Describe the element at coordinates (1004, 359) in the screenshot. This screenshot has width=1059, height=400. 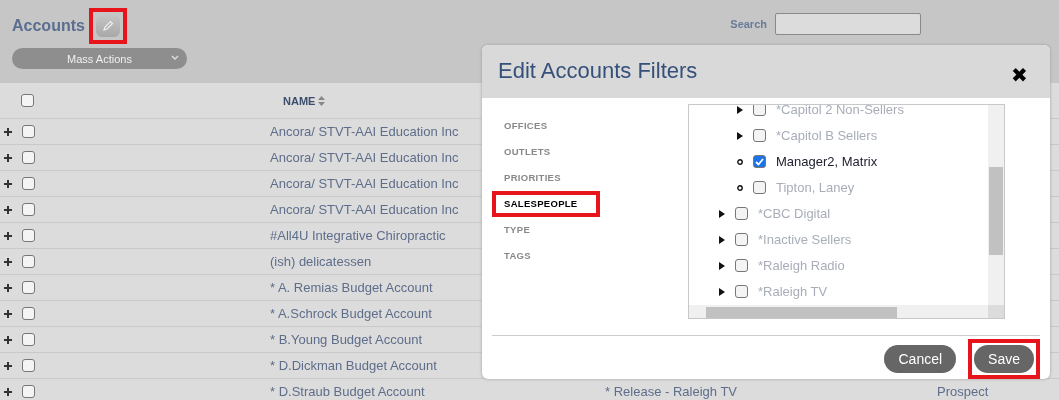
I see `save-button: Save` at that location.